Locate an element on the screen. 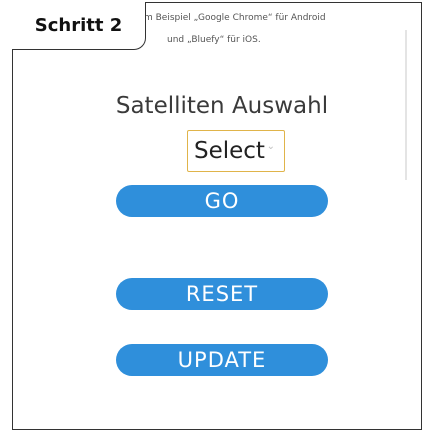 The image size is (437, 433). scrollbar-track is located at coordinates (406, 105).